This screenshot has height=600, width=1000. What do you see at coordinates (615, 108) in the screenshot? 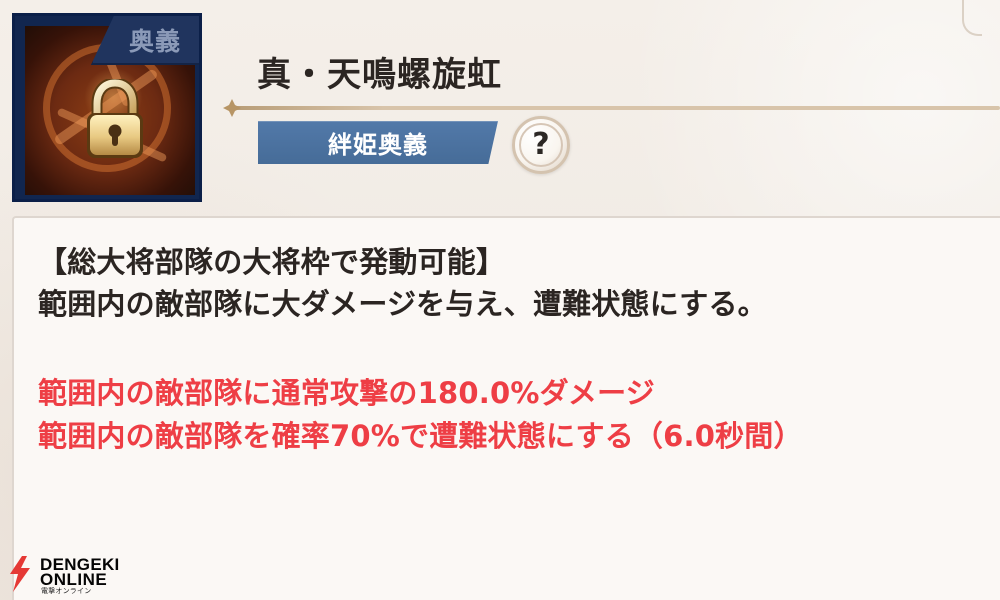
I see `title-divider` at bounding box center [615, 108].